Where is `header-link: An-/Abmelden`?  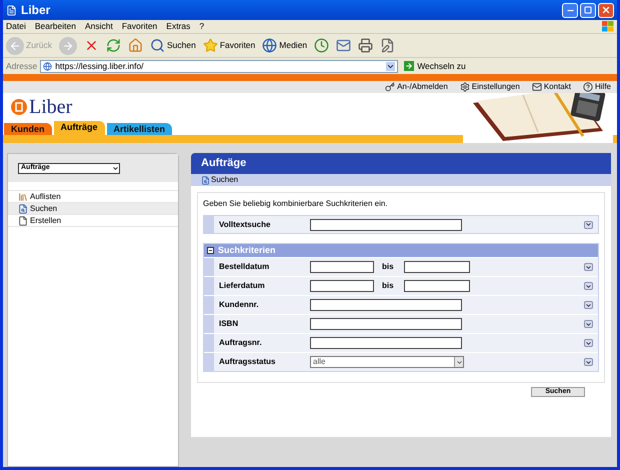 header-link: An-/Abmelden is located at coordinates (416, 87).